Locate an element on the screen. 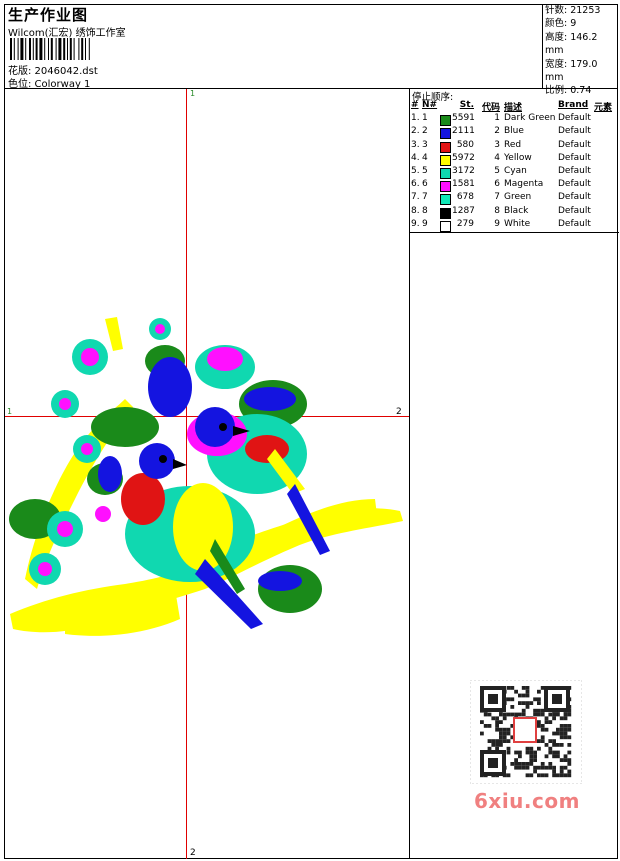 This screenshot has width=620, height=861. row-n: 9 is located at coordinates (425, 223).